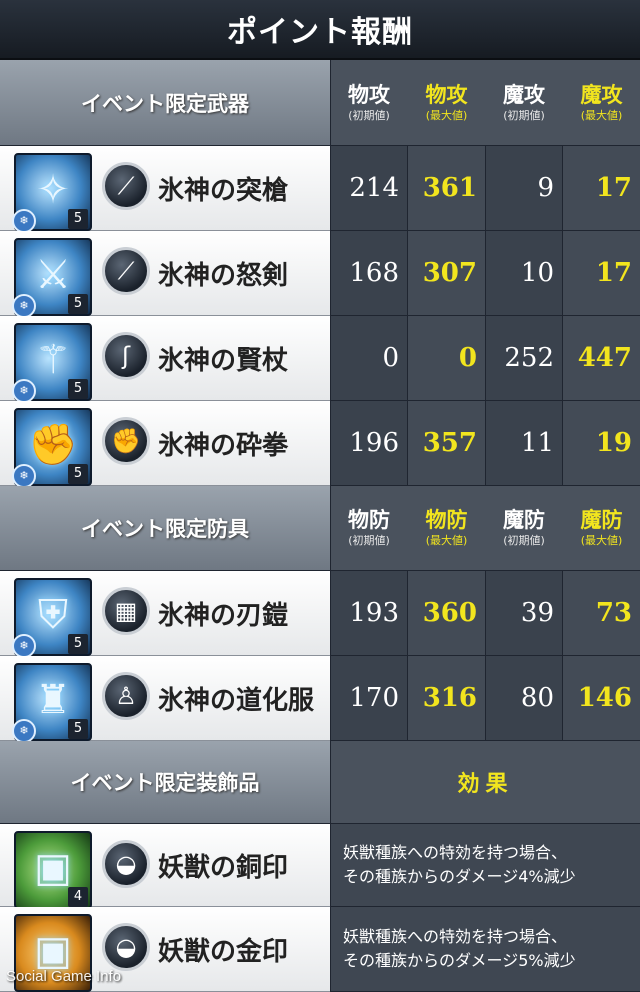  I want to click on table-row: ▣ 4 ◒ 妖獣の銅印 妖獣種族への特効を持つ場合、 その種族からのダメージ4%減少, so click(320, 866).